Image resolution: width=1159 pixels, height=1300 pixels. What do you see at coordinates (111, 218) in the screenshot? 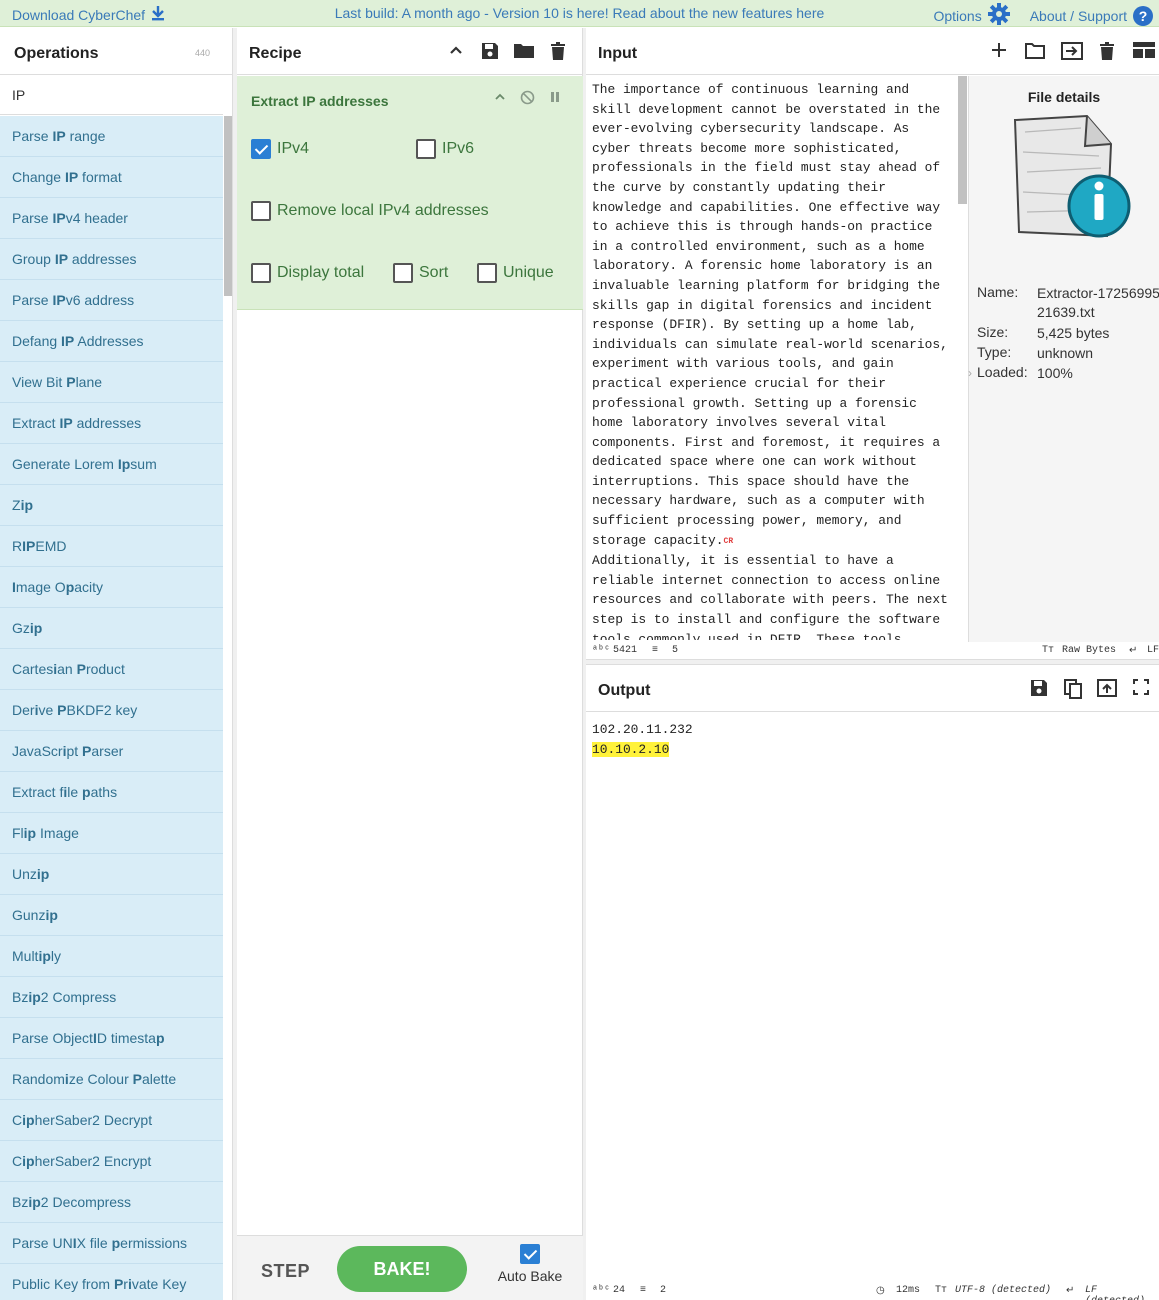
I see `operation-item: Parse IPv4 header` at bounding box center [111, 218].